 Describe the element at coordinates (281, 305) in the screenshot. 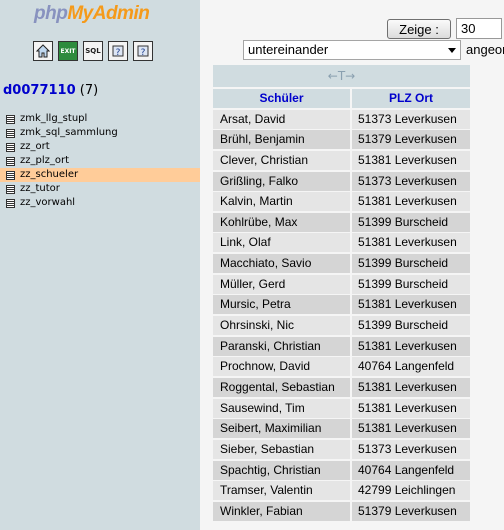

I see `cell-schueler: Mursic, Petra` at that location.